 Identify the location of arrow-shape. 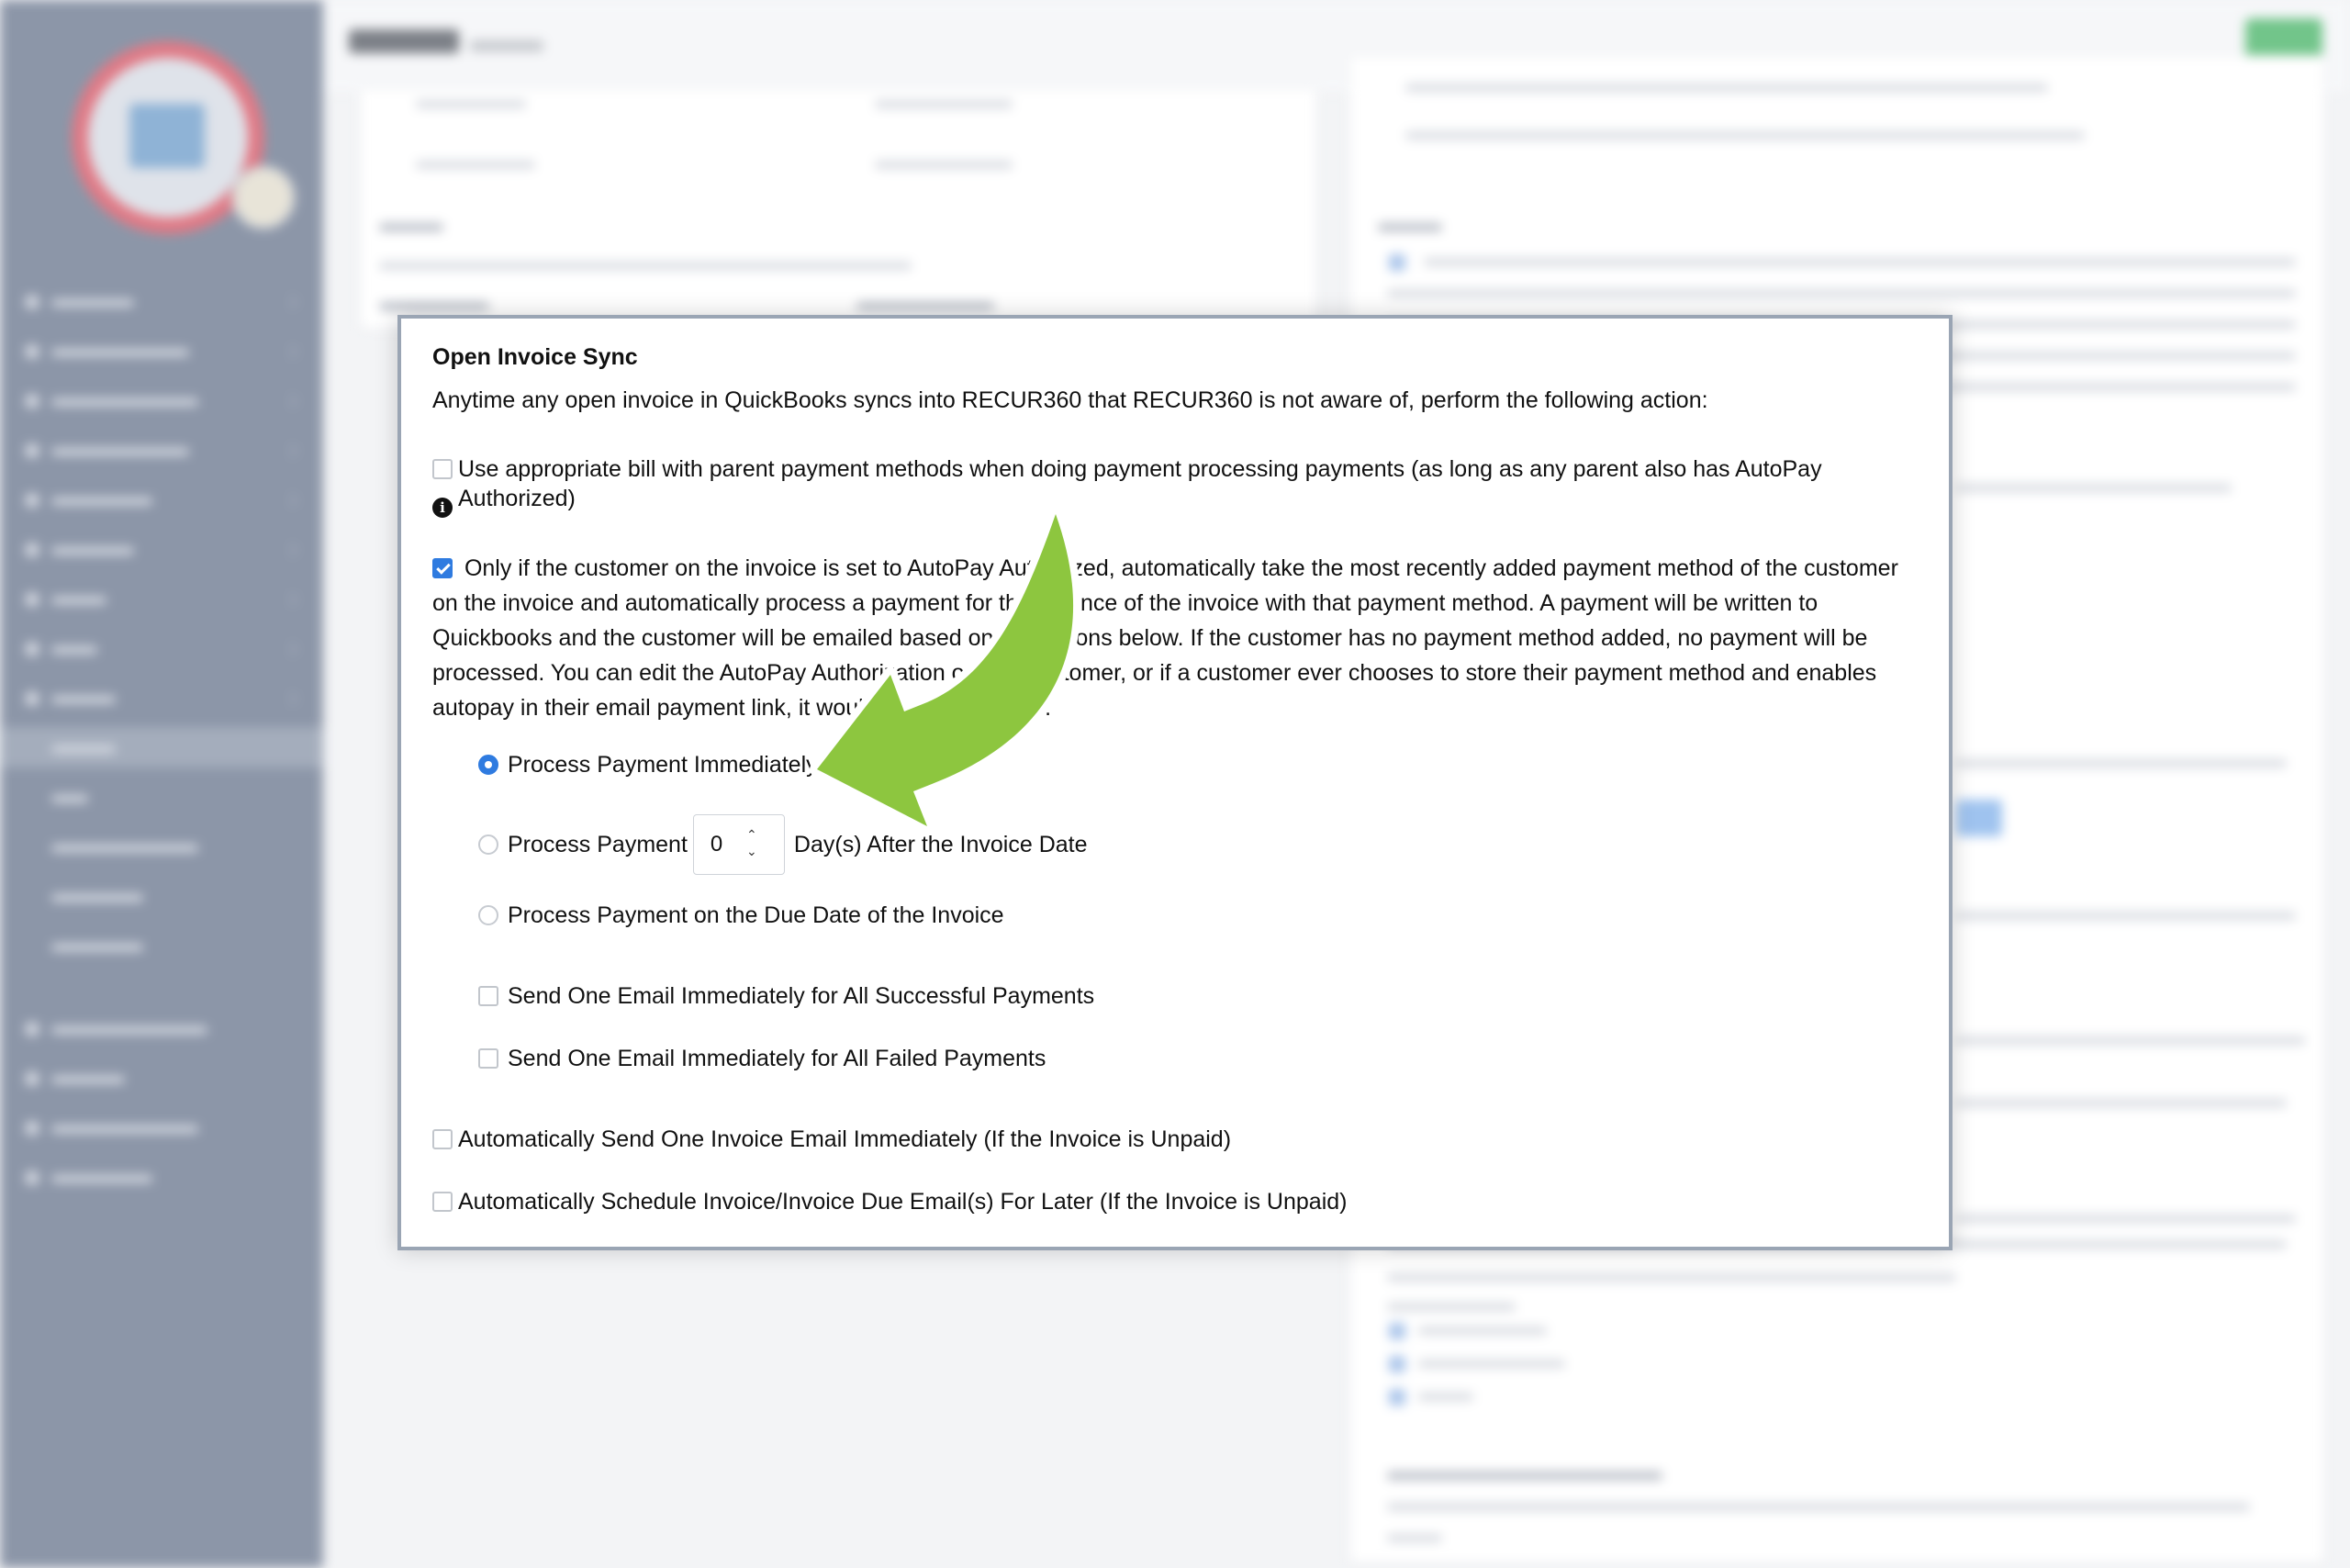
(945, 670).